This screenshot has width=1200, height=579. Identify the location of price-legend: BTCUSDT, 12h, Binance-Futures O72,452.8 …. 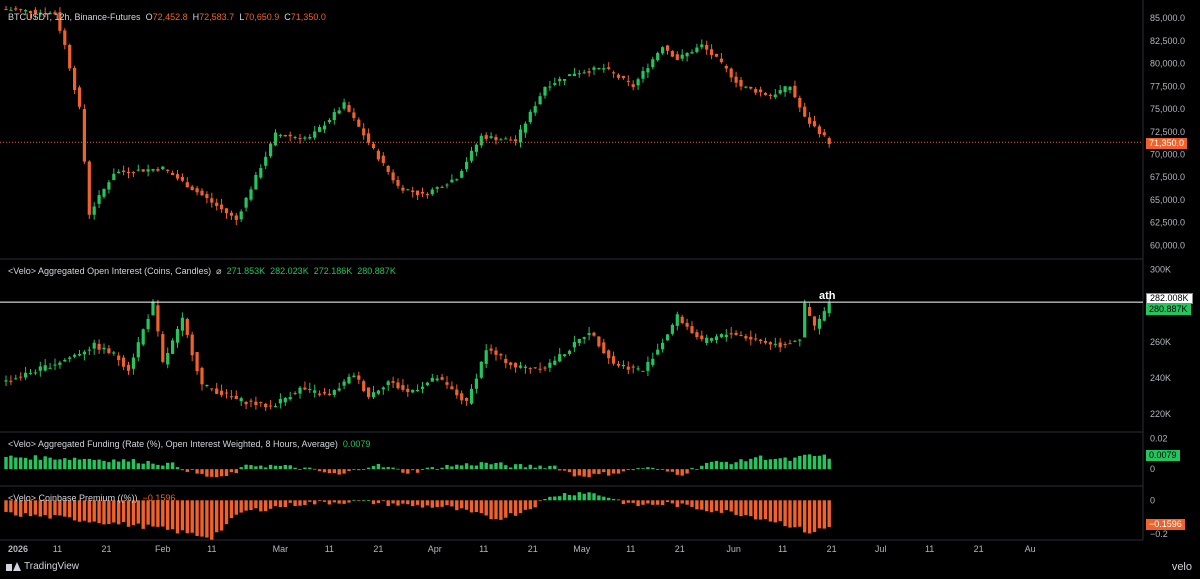
(167, 17).